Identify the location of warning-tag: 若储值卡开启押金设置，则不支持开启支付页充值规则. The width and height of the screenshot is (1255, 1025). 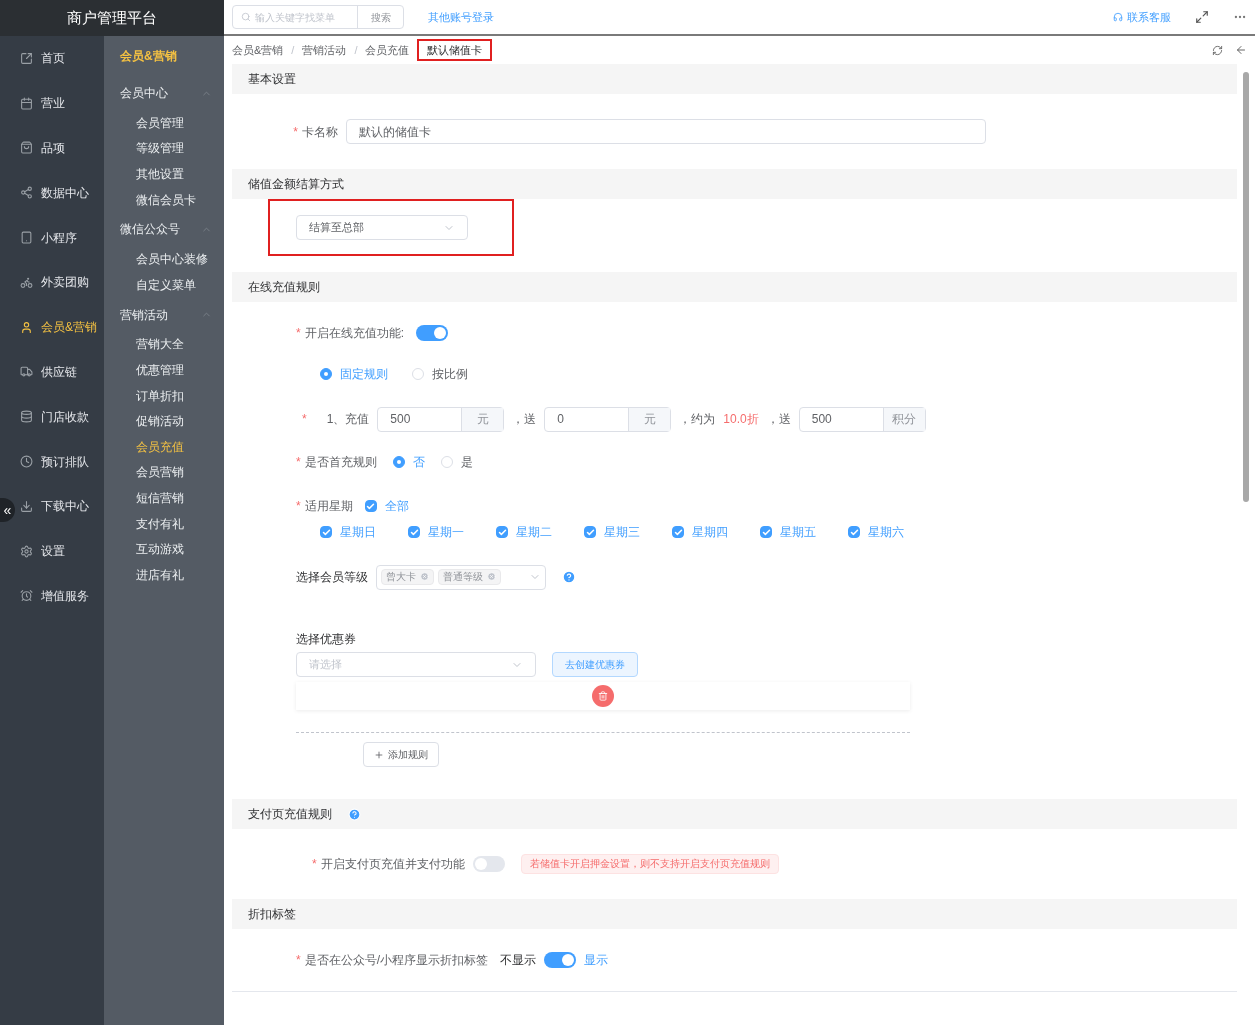
(649, 864).